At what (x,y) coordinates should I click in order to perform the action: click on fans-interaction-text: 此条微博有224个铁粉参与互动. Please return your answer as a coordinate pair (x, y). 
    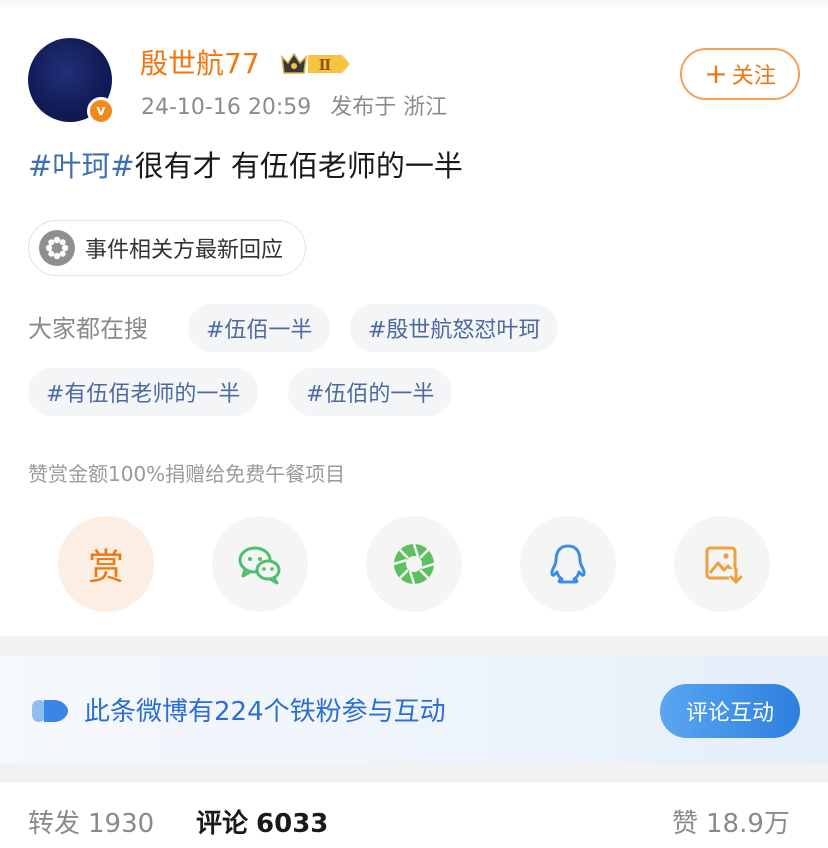
    Looking at the image, I should click on (265, 712).